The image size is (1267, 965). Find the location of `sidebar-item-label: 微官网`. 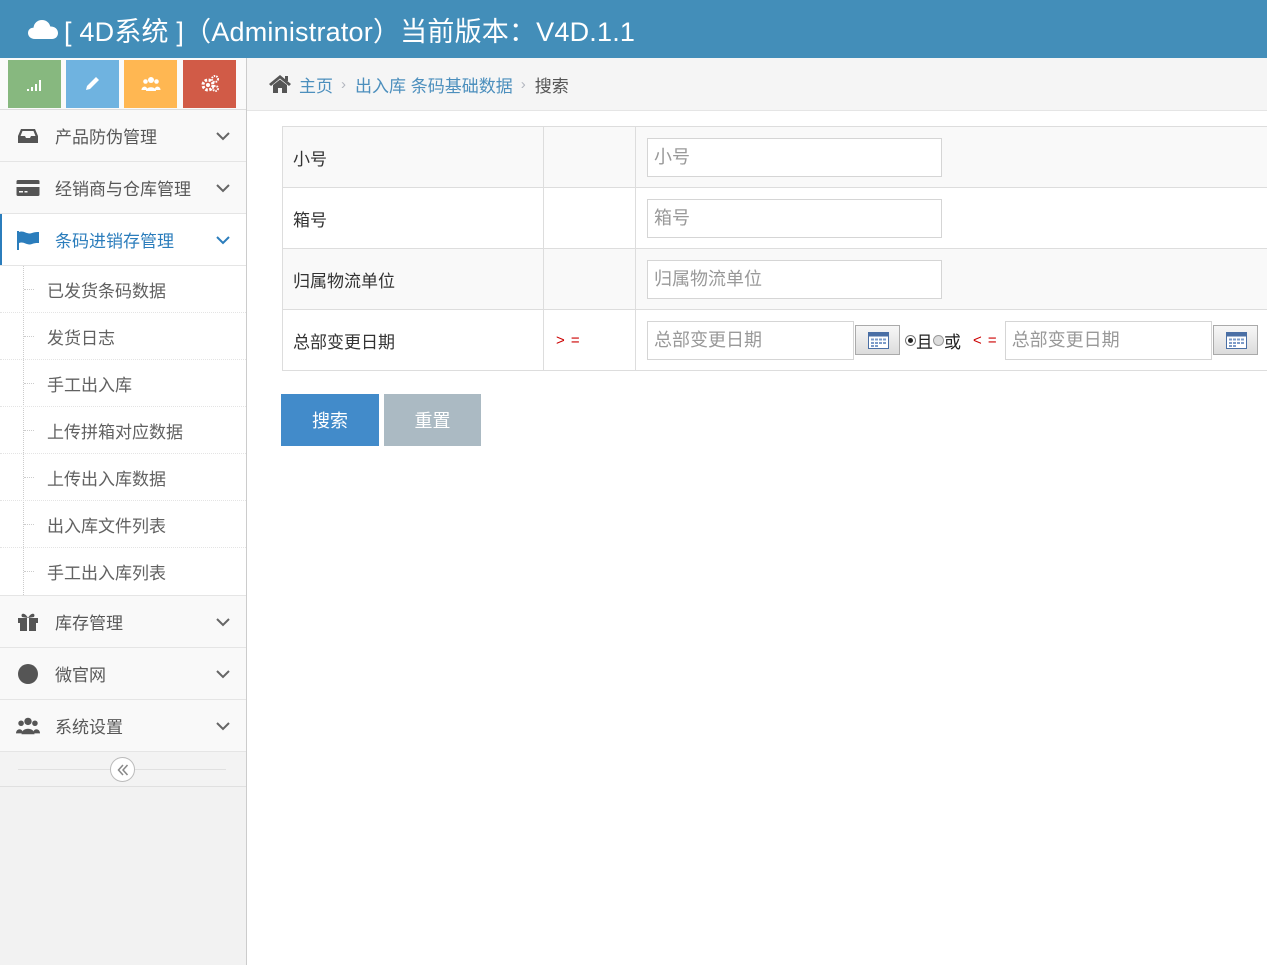

sidebar-item-label: 微官网 is located at coordinates (80, 675).